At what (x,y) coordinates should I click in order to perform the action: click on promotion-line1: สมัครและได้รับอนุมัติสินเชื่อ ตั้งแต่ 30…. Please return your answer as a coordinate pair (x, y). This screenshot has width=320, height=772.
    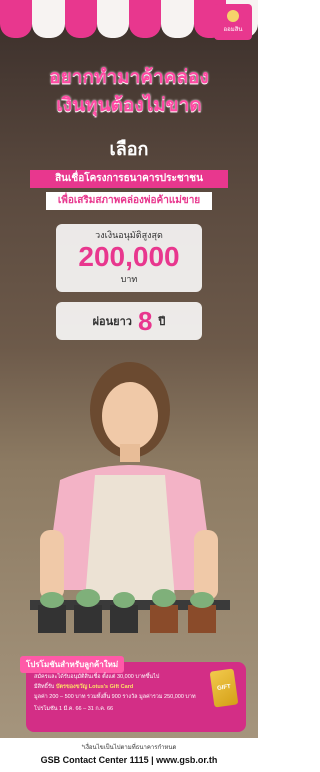
    Looking at the image, I should click on (97, 677).